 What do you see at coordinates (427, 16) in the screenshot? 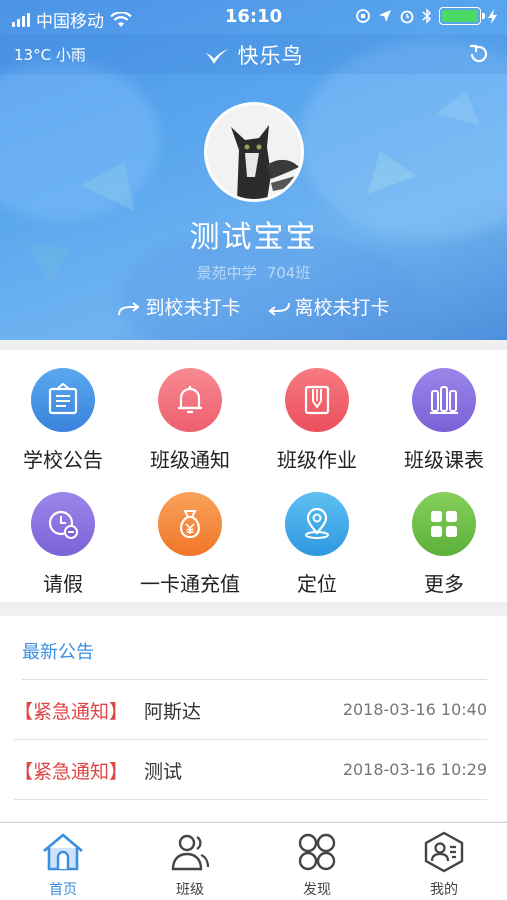
I see `bluetooth-icon` at bounding box center [427, 16].